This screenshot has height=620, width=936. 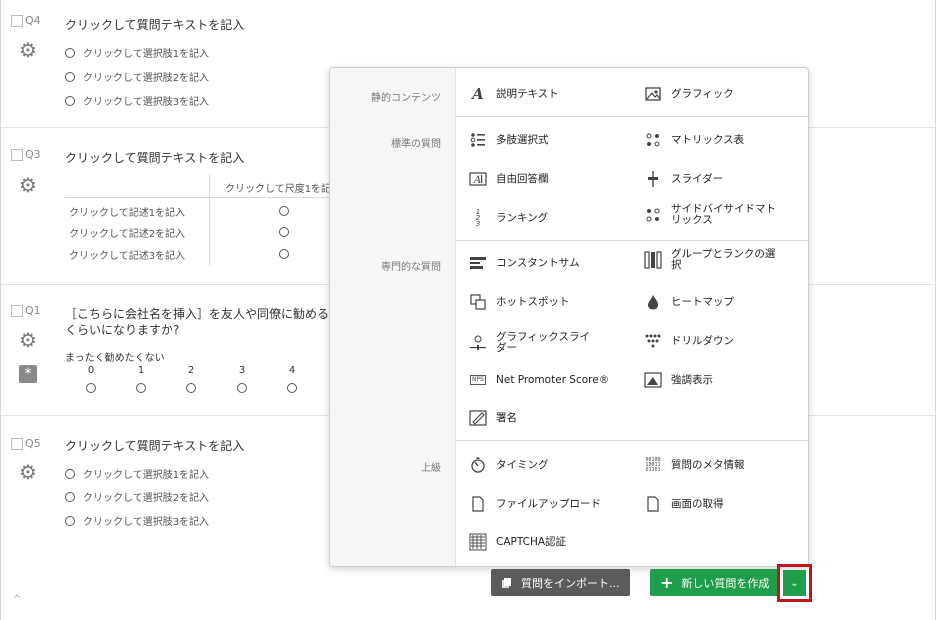 What do you see at coordinates (478, 179) in the screenshot?
I see `text-entry-icon: A` at bounding box center [478, 179].